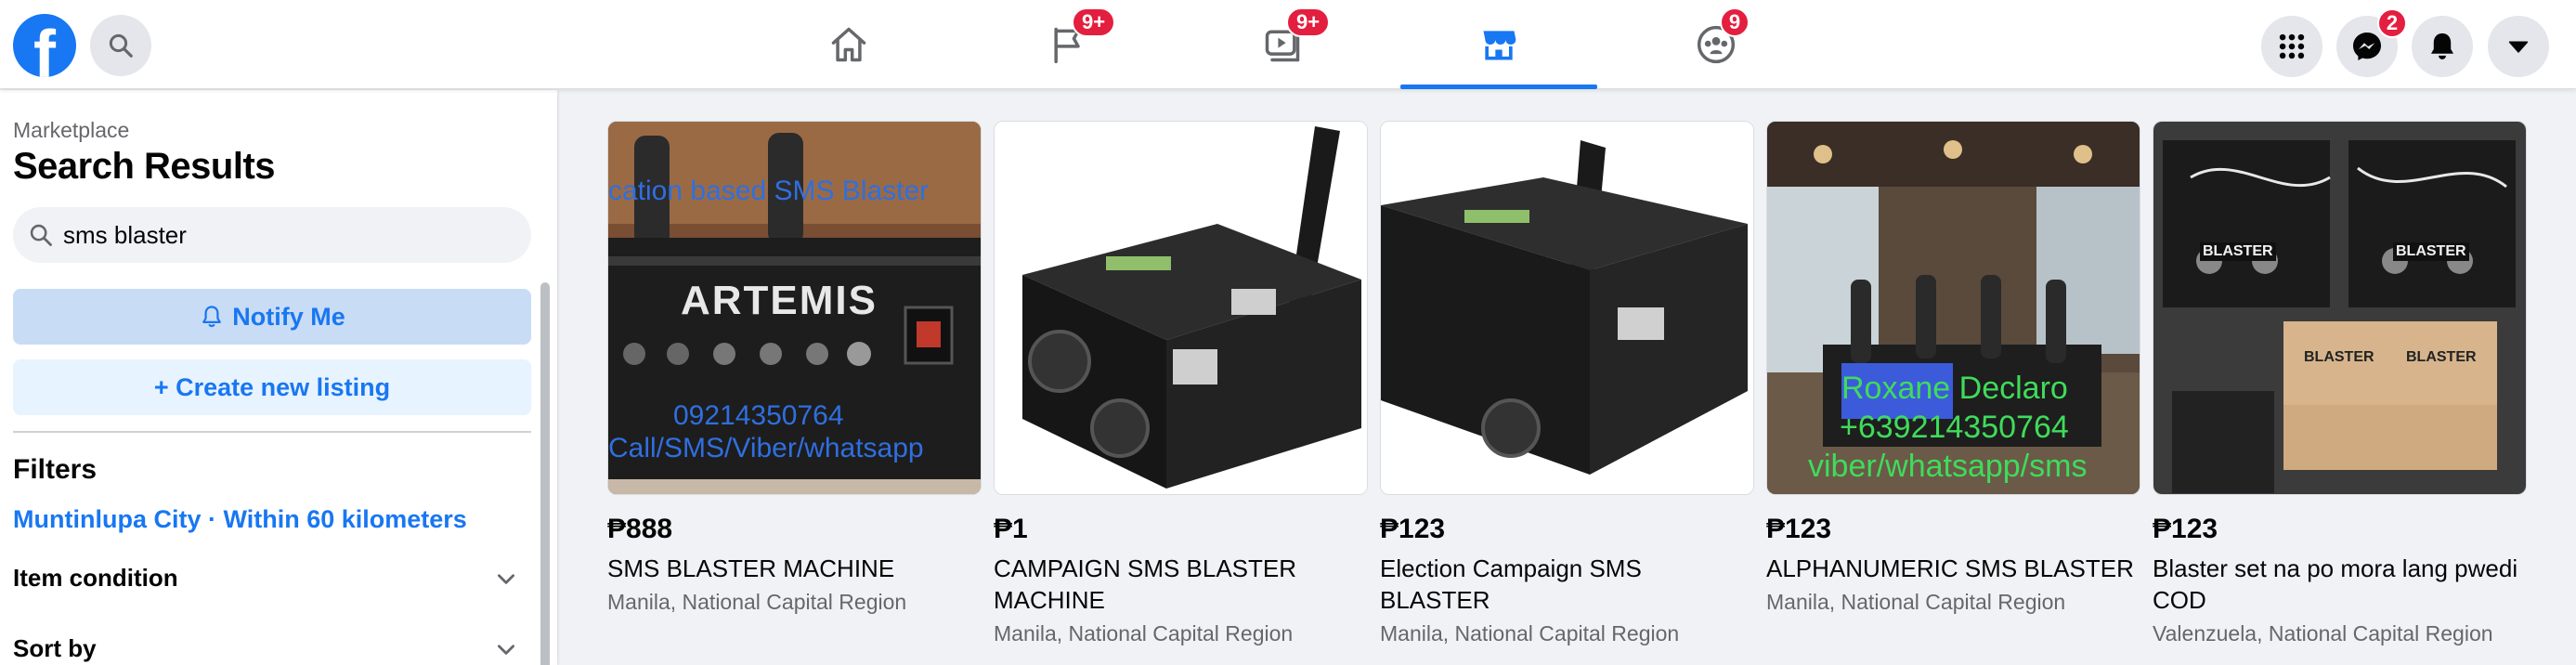  What do you see at coordinates (265, 578) in the screenshot?
I see `item-condition-filter: Item condition` at bounding box center [265, 578].